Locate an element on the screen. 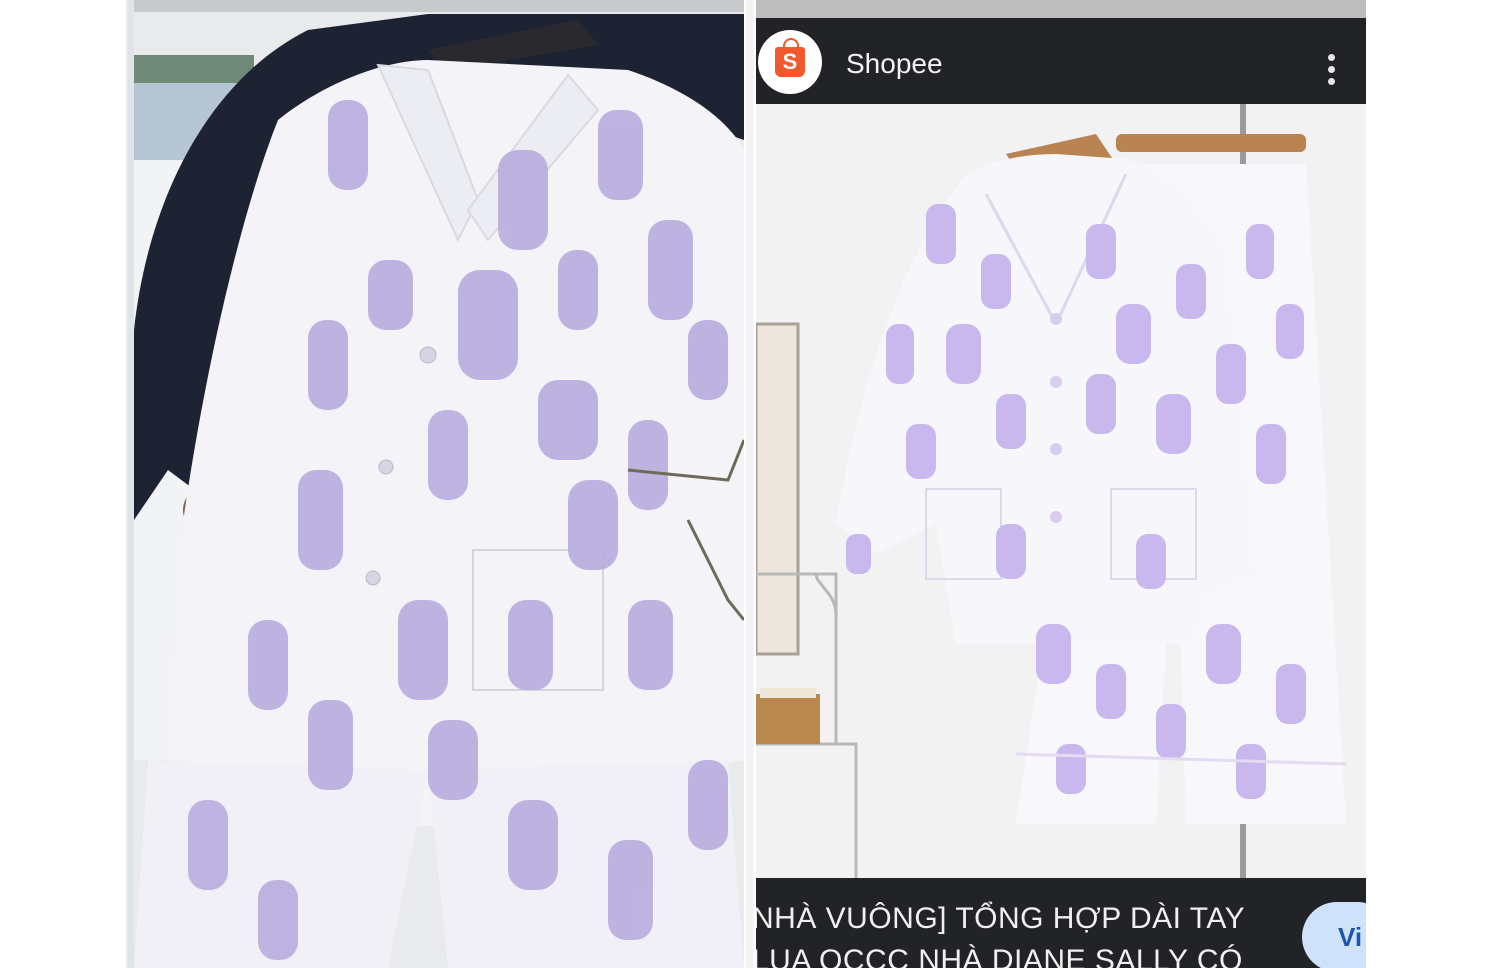 This screenshot has height=968, width=1500. product-title-line-1: NHÀ VUÔNG] TỔNG HỢP DÀI TAY is located at coordinates (1000, 919).